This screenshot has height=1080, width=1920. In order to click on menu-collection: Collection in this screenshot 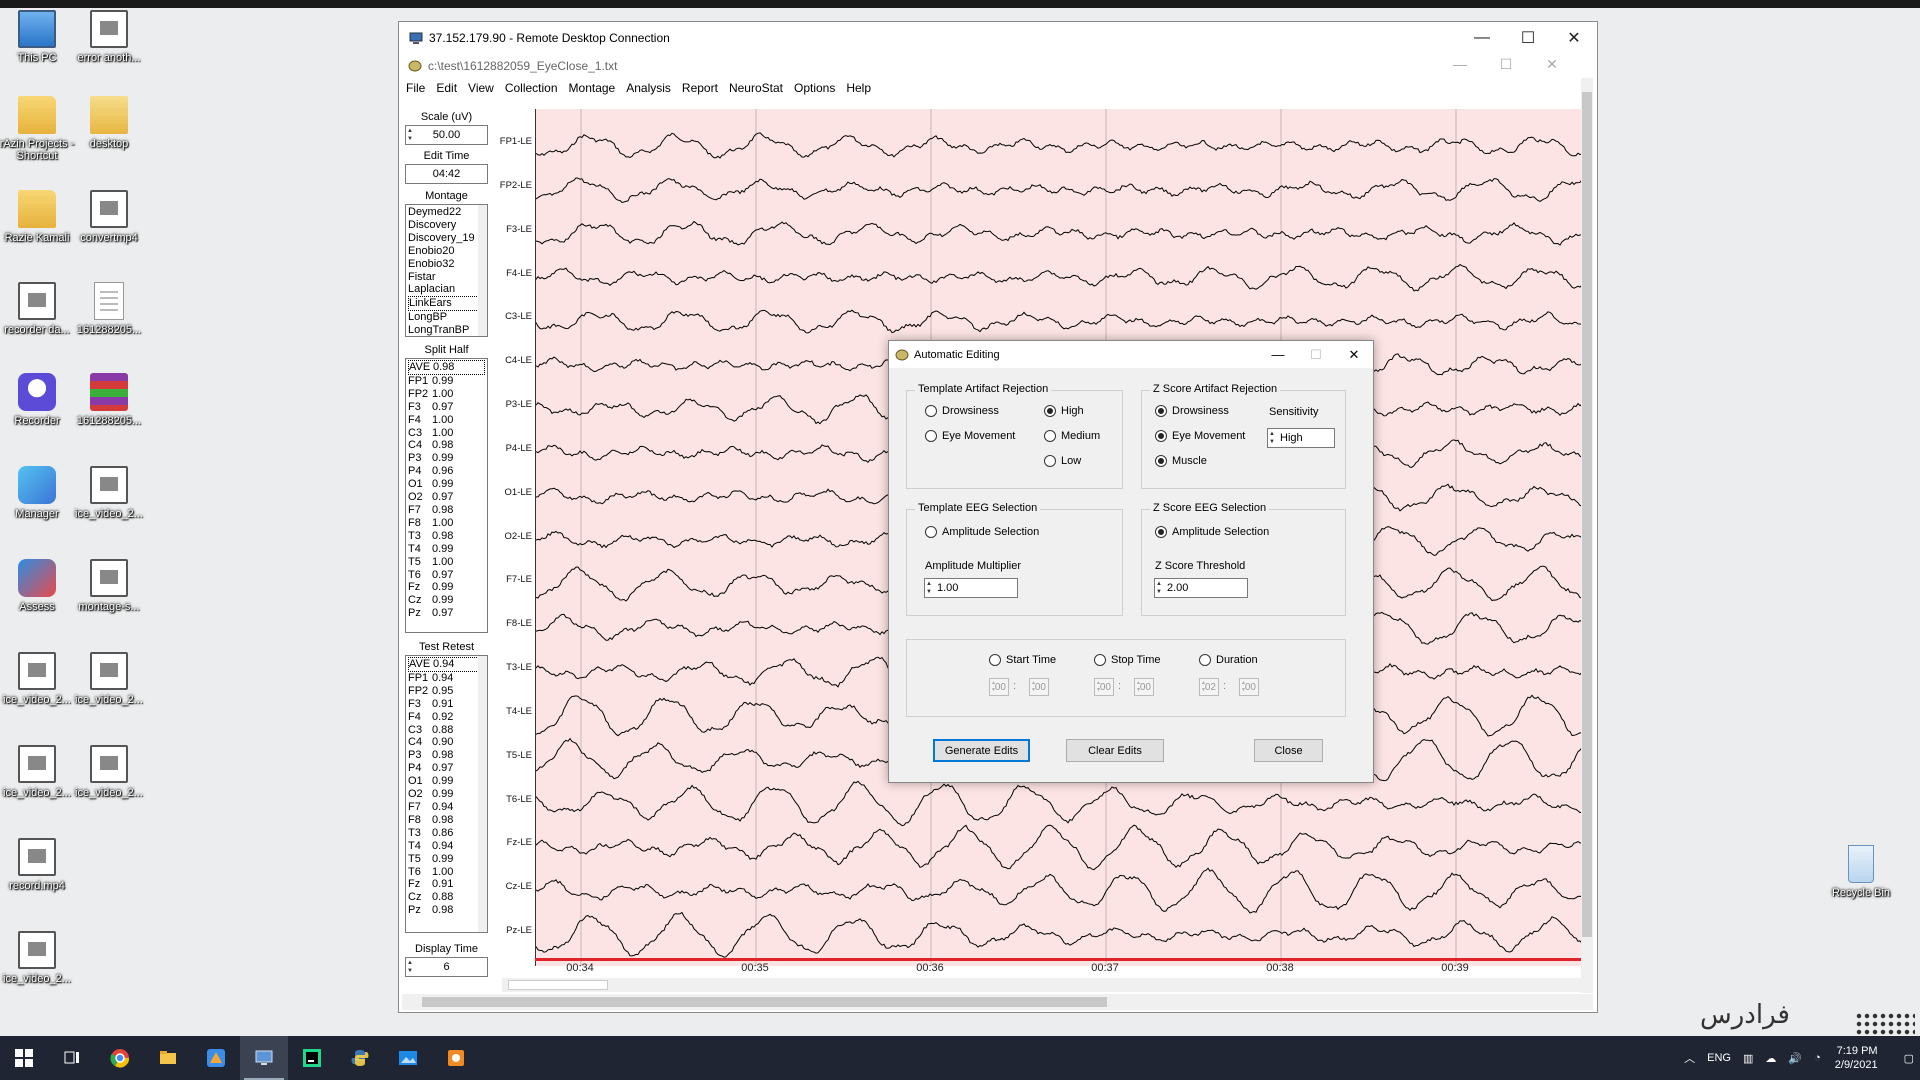, I will do `click(531, 88)`.